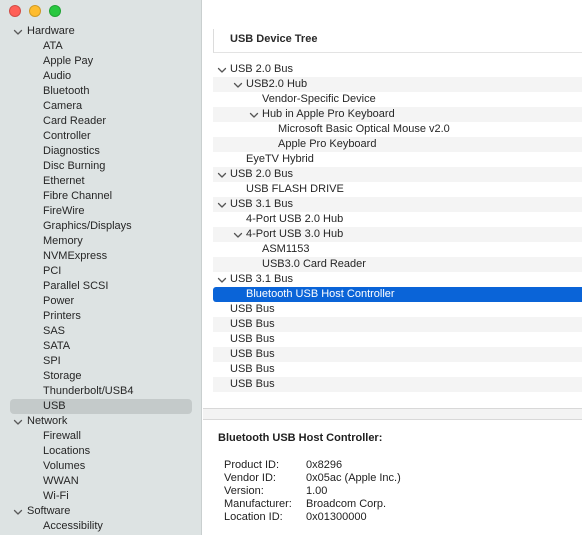 The height and width of the screenshot is (535, 582). What do you see at coordinates (100, 496) in the screenshot?
I see `sidebar-item: Wi-Fi` at bounding box center [100, 496].